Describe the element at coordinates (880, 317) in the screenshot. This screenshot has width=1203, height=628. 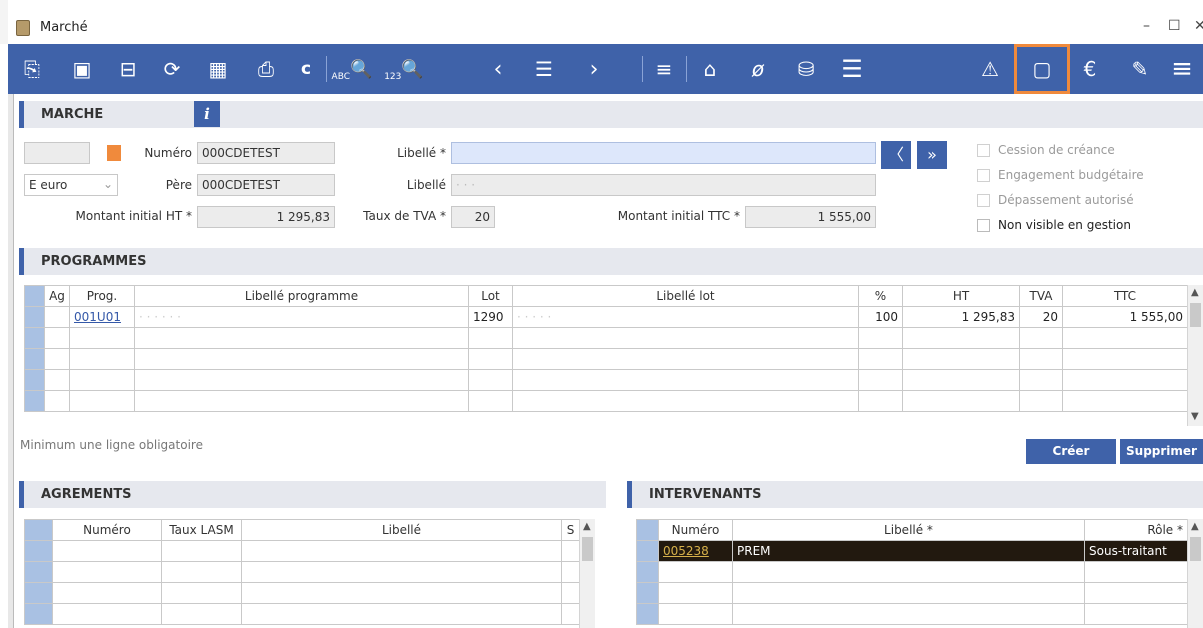
I see `table-cell: 100` at that location.